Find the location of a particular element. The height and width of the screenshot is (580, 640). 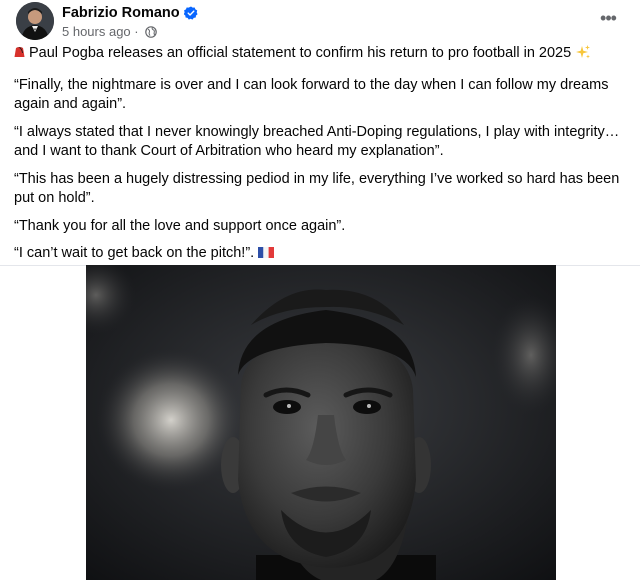

fez-emoji-icon is located at coordinates (19, 52).